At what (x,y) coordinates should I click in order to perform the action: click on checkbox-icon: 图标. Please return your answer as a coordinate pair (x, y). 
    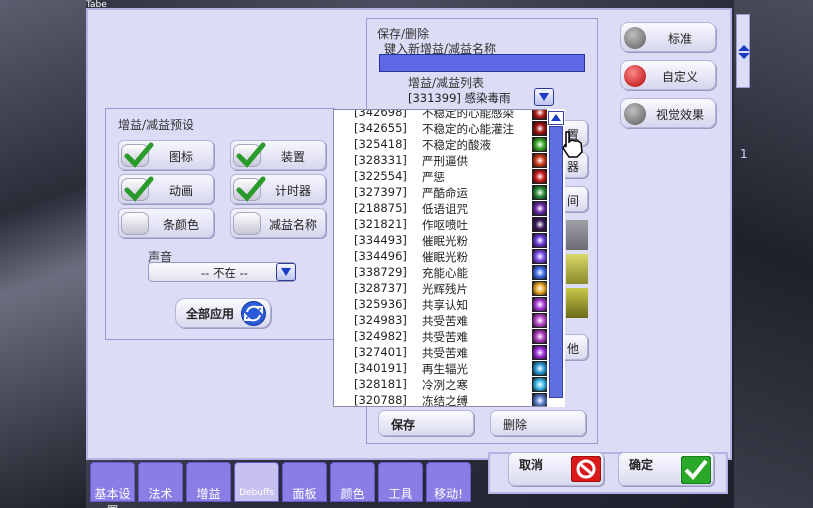
    Looking at the image, I should click on (166, 155).